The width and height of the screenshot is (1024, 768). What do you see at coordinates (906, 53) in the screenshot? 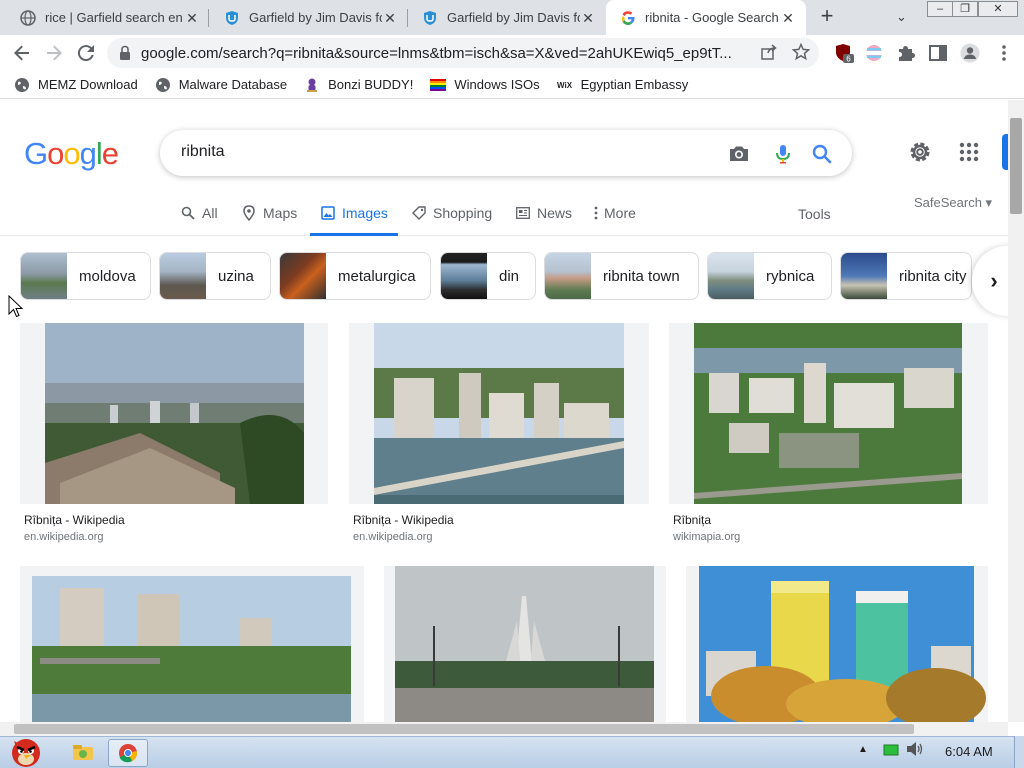
I see `extensions-puzzle-icon` at bounding box center [906, 53].